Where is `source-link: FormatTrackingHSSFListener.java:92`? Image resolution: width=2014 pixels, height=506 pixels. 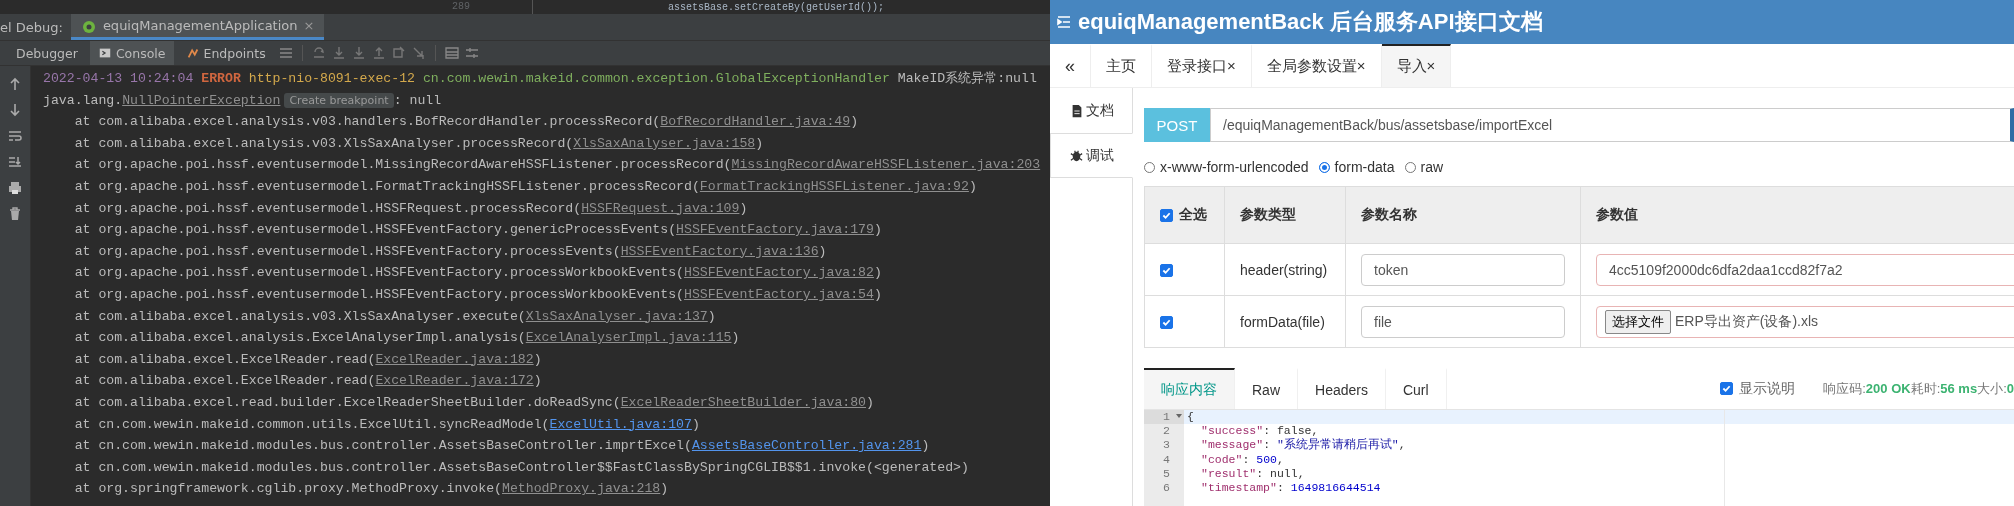 source-link: FormatTrackingHSSFListener.java:92 is located at coordinates (834, 186).